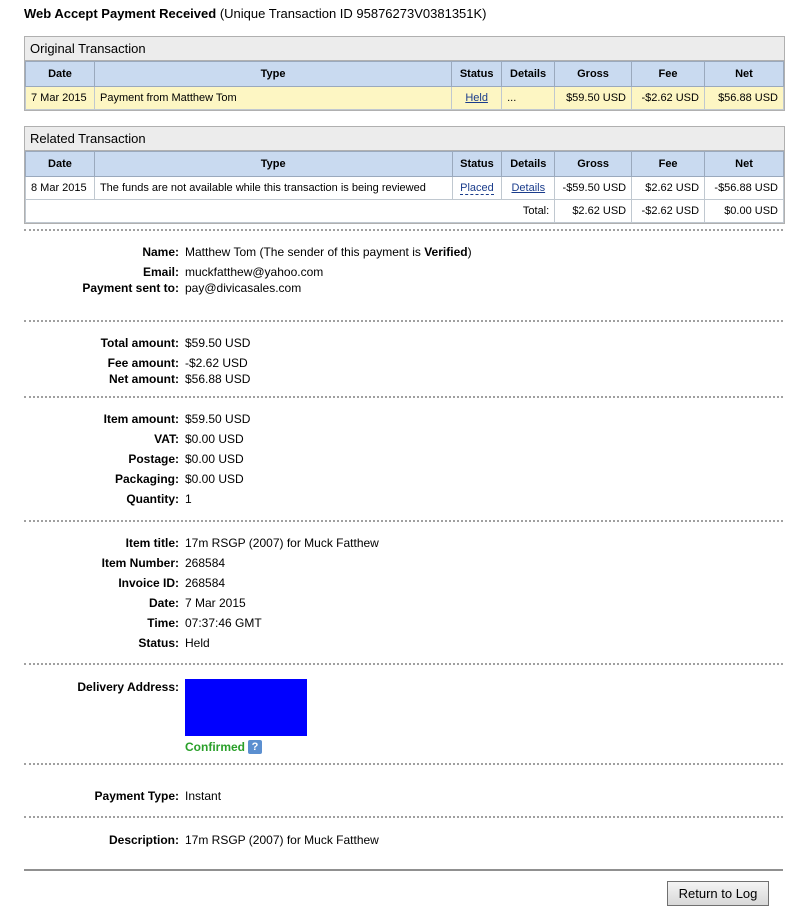 This screenshot has width=802, height=916. Describe the element at coordinates (246, 707) in the screenshot. I see `redacted-address-block` at that location.